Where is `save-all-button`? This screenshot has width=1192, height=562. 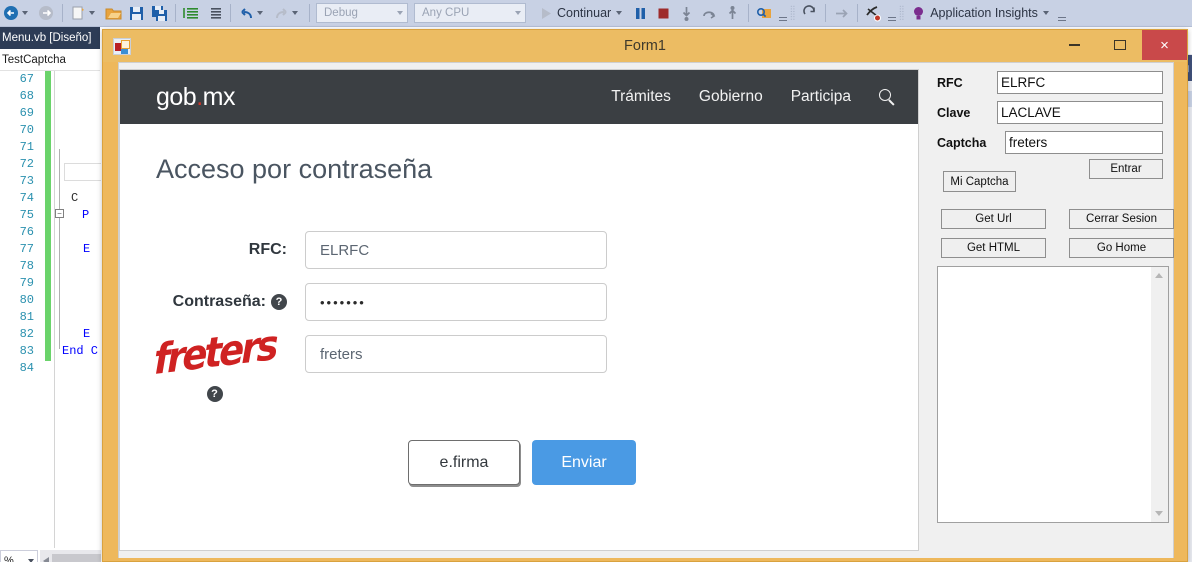
save-all-button is located at coordinates (159, 13).